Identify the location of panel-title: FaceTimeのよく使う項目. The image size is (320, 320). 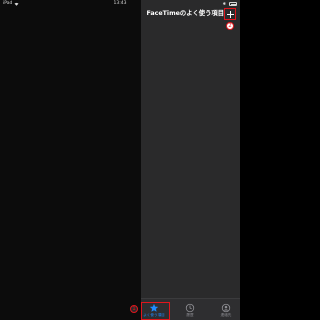
(185, 13).